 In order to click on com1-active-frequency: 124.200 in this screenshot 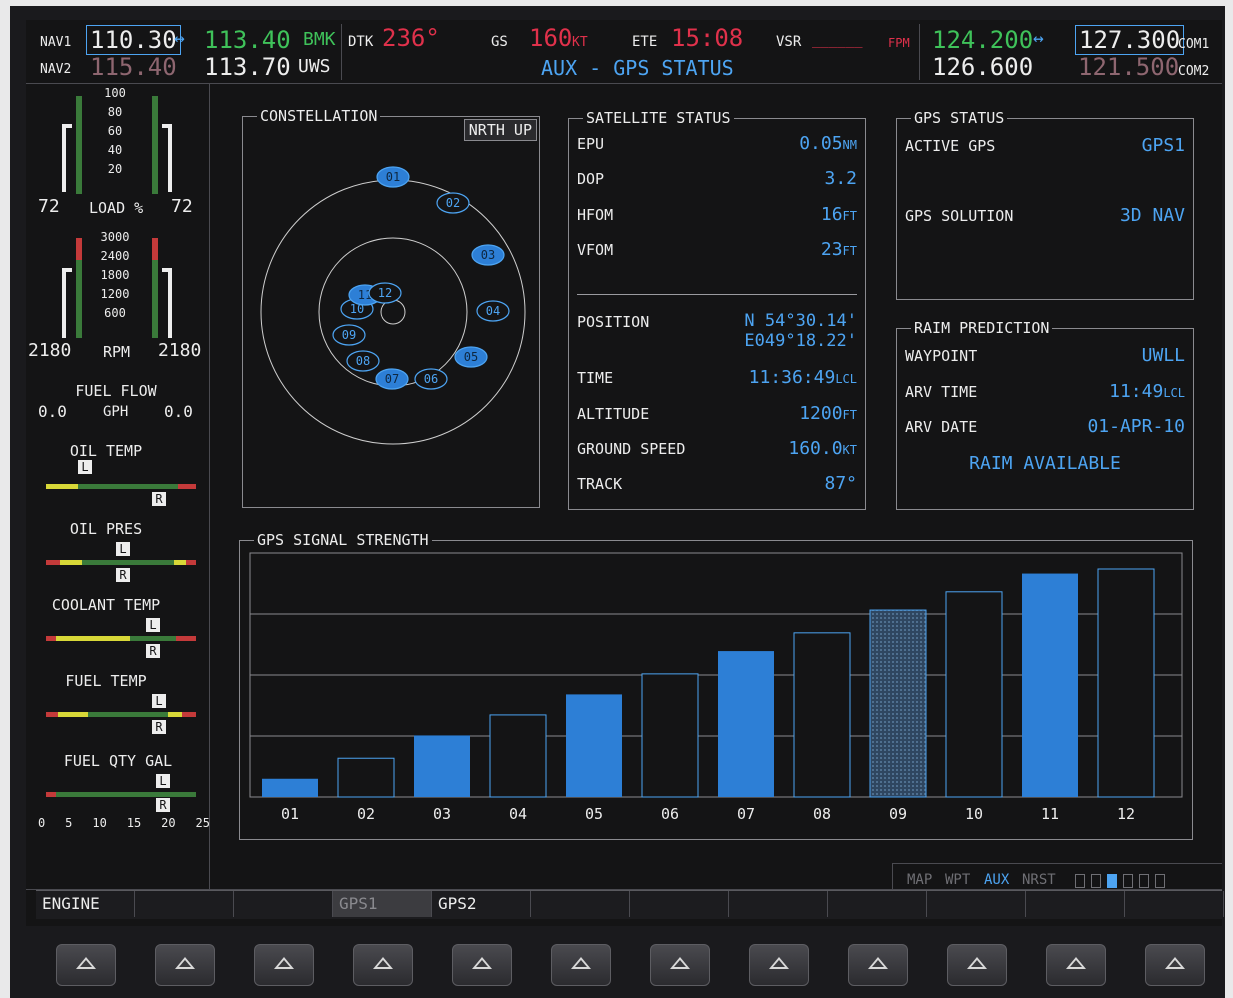, I will do `click(982, 40)`.